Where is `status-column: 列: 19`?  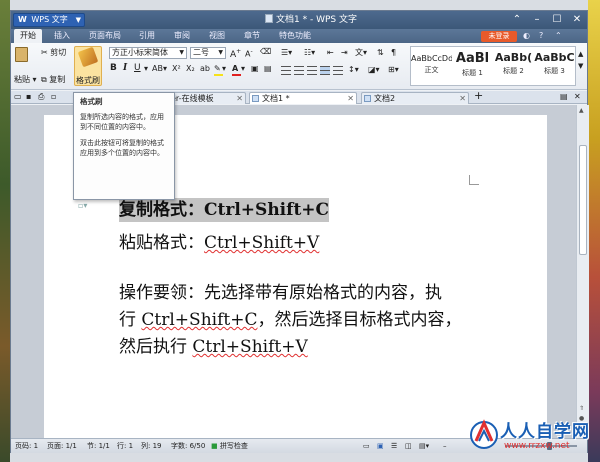
status-column: 列: 19 is located at coordinates (151, 446).